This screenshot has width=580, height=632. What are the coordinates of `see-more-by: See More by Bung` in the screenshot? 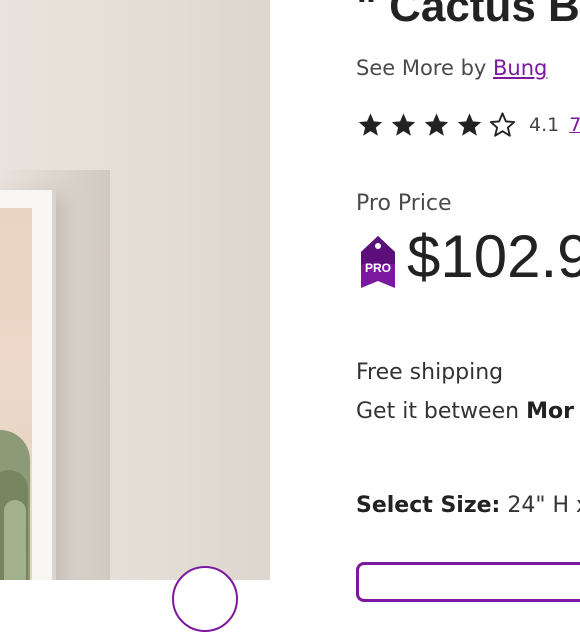 It's located at (451, 68).